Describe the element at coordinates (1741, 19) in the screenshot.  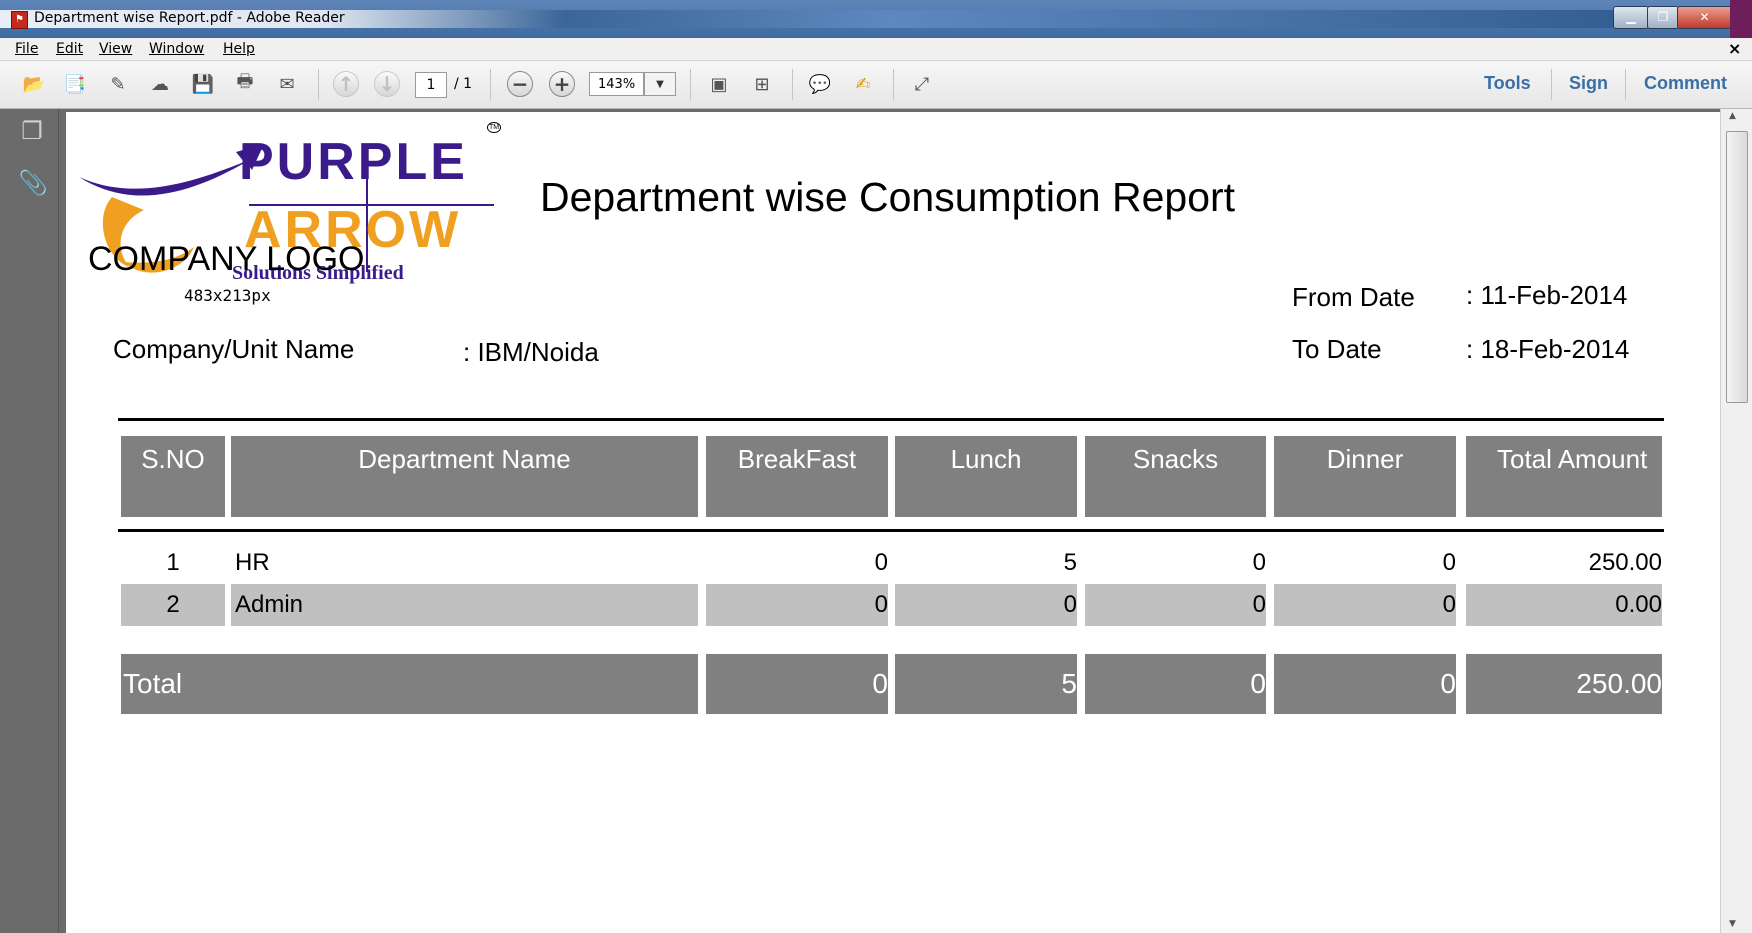
I see `desktop-corner` at that location.